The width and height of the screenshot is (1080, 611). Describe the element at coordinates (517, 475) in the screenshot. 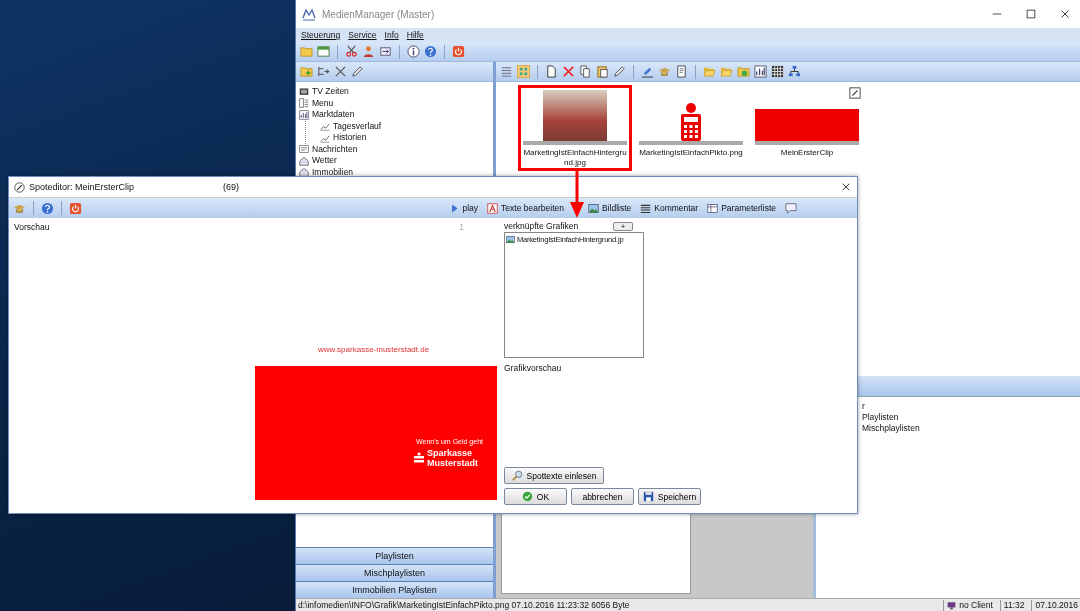

I see `search-icon` at that location.